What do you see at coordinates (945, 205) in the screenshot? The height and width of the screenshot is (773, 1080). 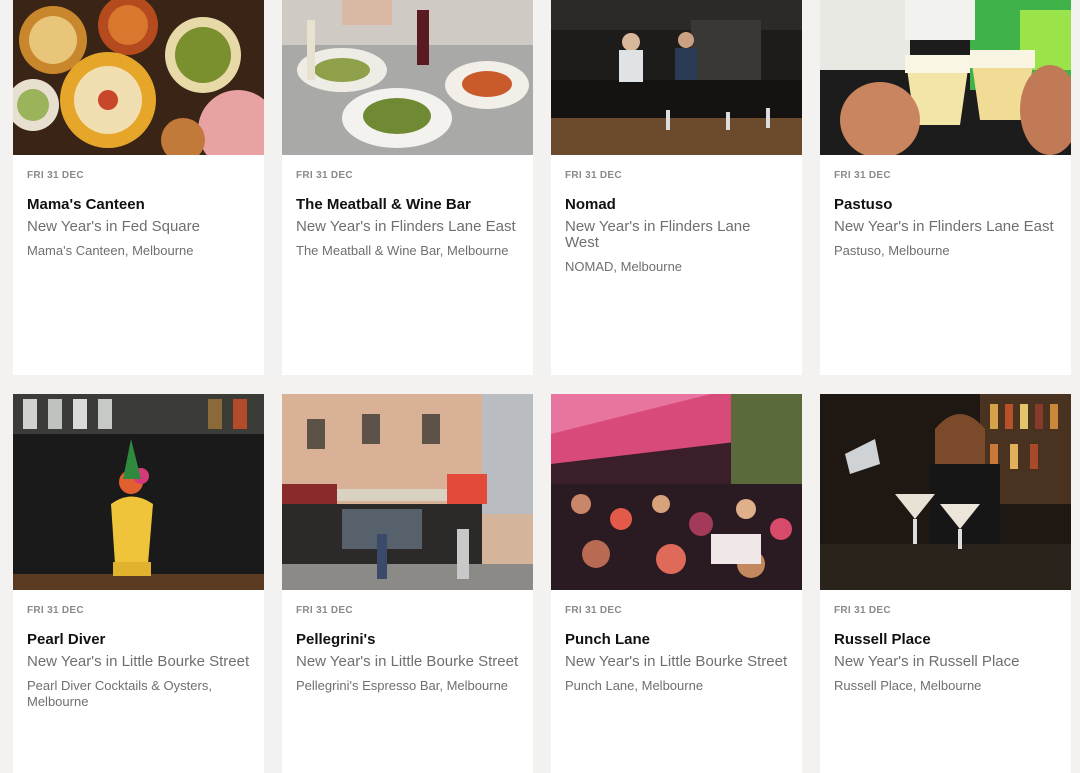 I see `event-title: Pastuso` at bounding box center [945, 205].